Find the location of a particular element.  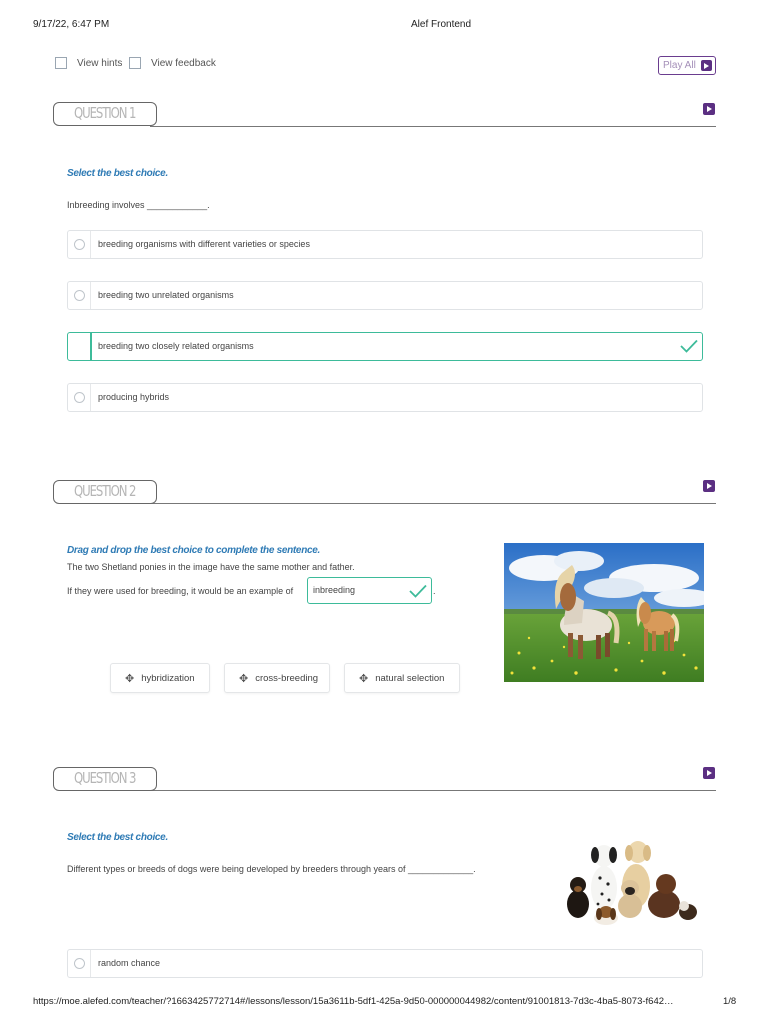

play-all-label: Play All is located at coordinates (679, 65).